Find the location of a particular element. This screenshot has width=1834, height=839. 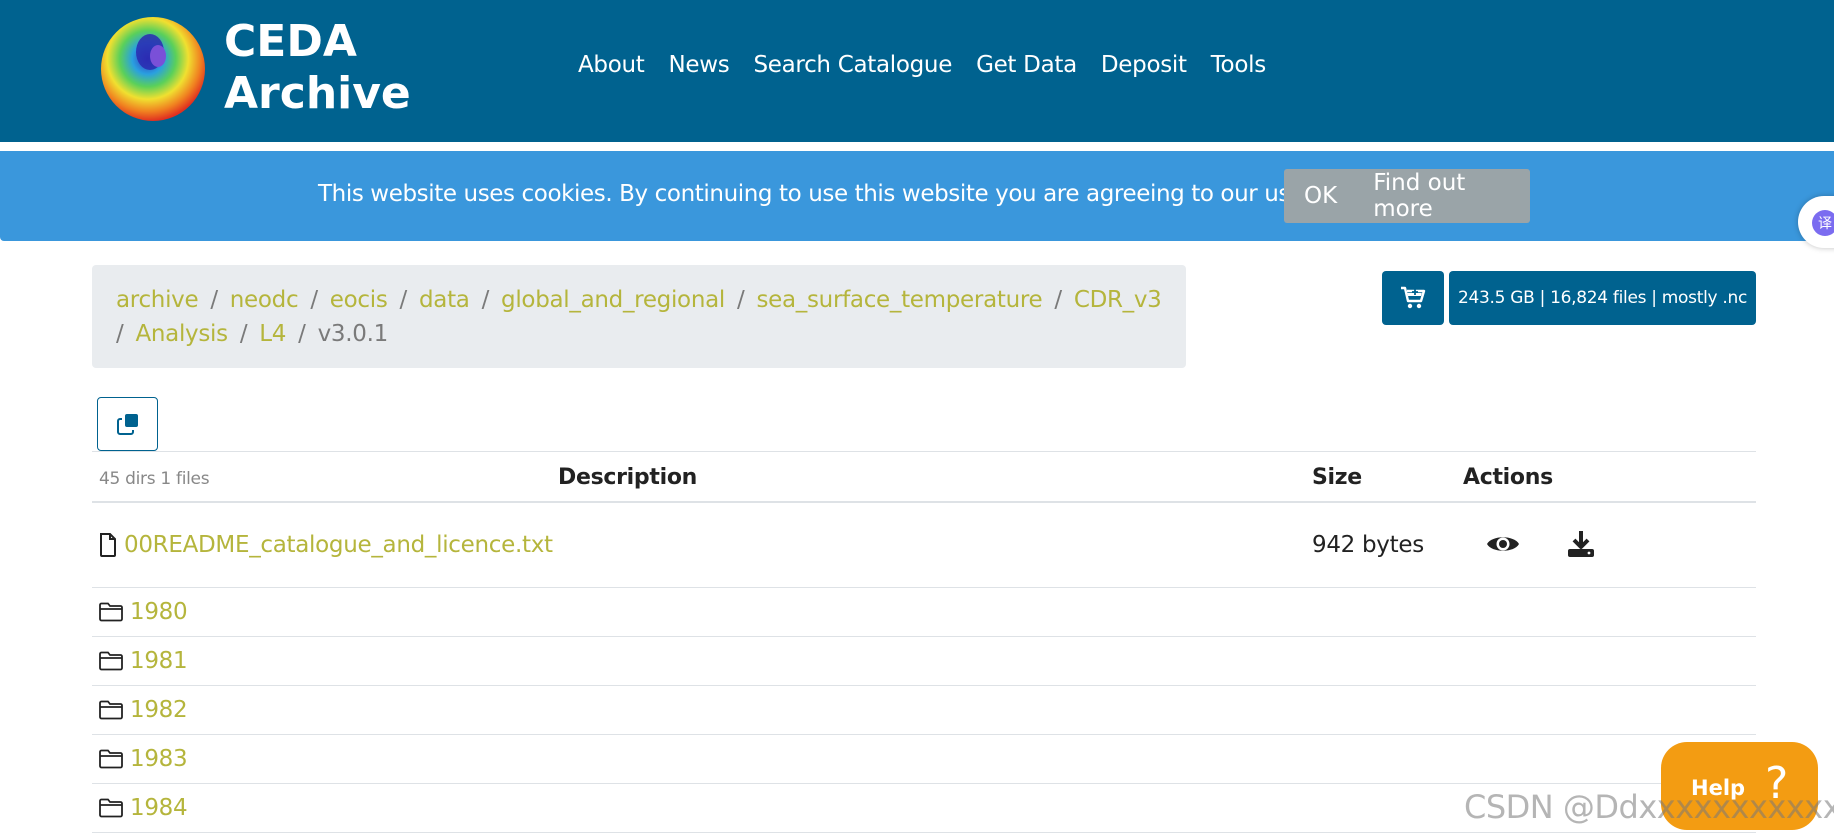

logo-line-2: Archive is located at coordinates (317, 93).